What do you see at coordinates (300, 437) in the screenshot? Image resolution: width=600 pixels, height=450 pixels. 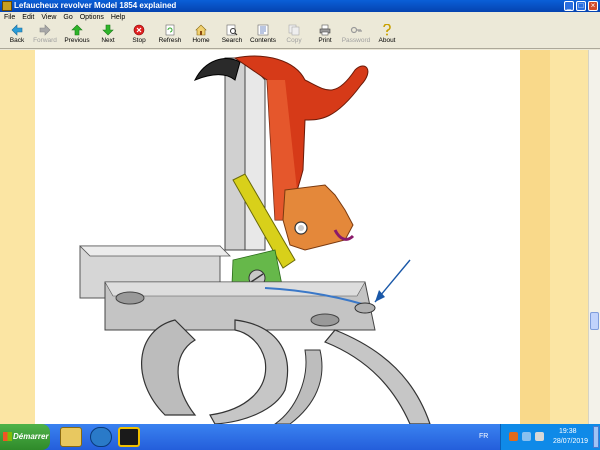 I see `taskbar: Démarrer FR 19:38 28/07/2019` at bounding box center [300, 437].